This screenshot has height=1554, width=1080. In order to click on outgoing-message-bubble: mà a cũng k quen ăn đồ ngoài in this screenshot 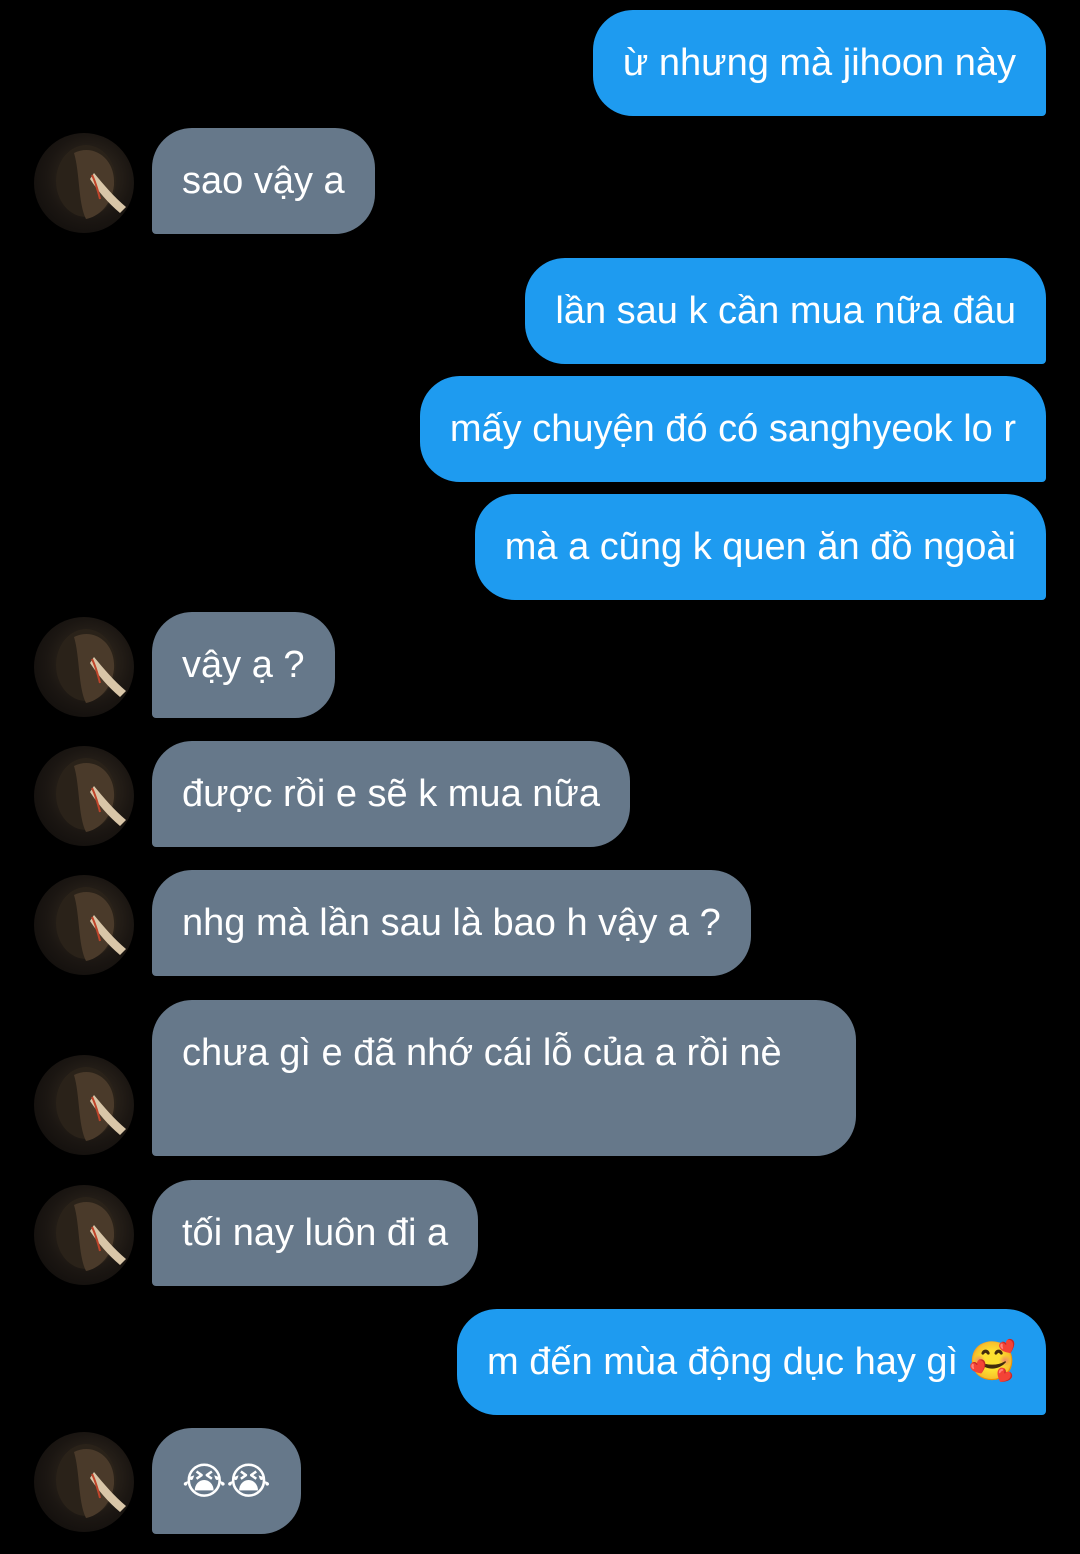, I will do `click(760, 547)`.